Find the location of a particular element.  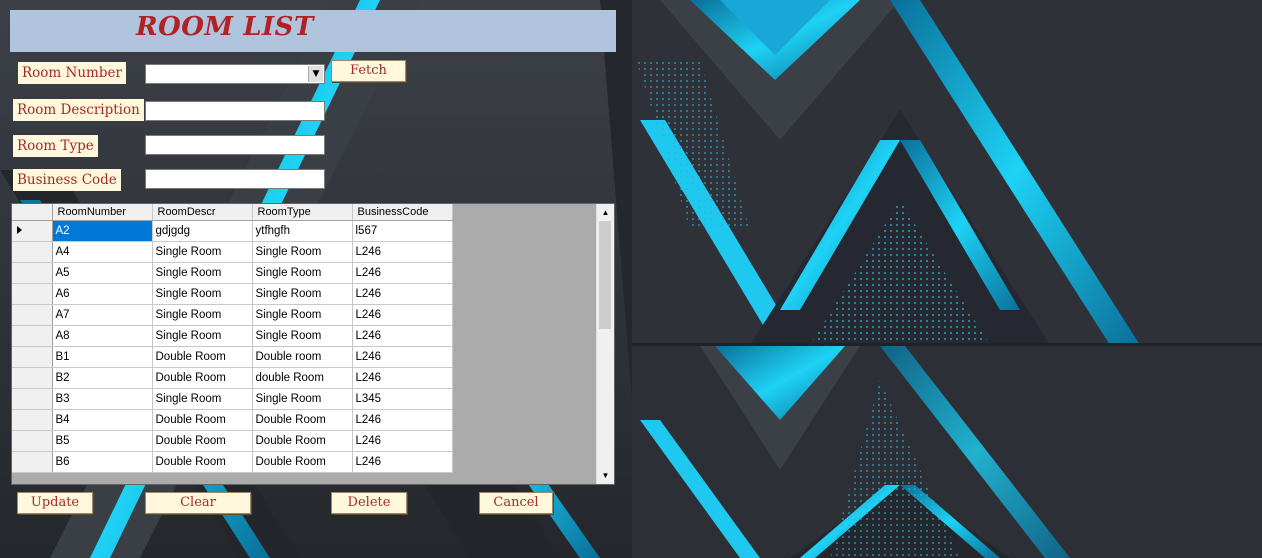

table-cell: A7 is located at coordinates (102, 315).